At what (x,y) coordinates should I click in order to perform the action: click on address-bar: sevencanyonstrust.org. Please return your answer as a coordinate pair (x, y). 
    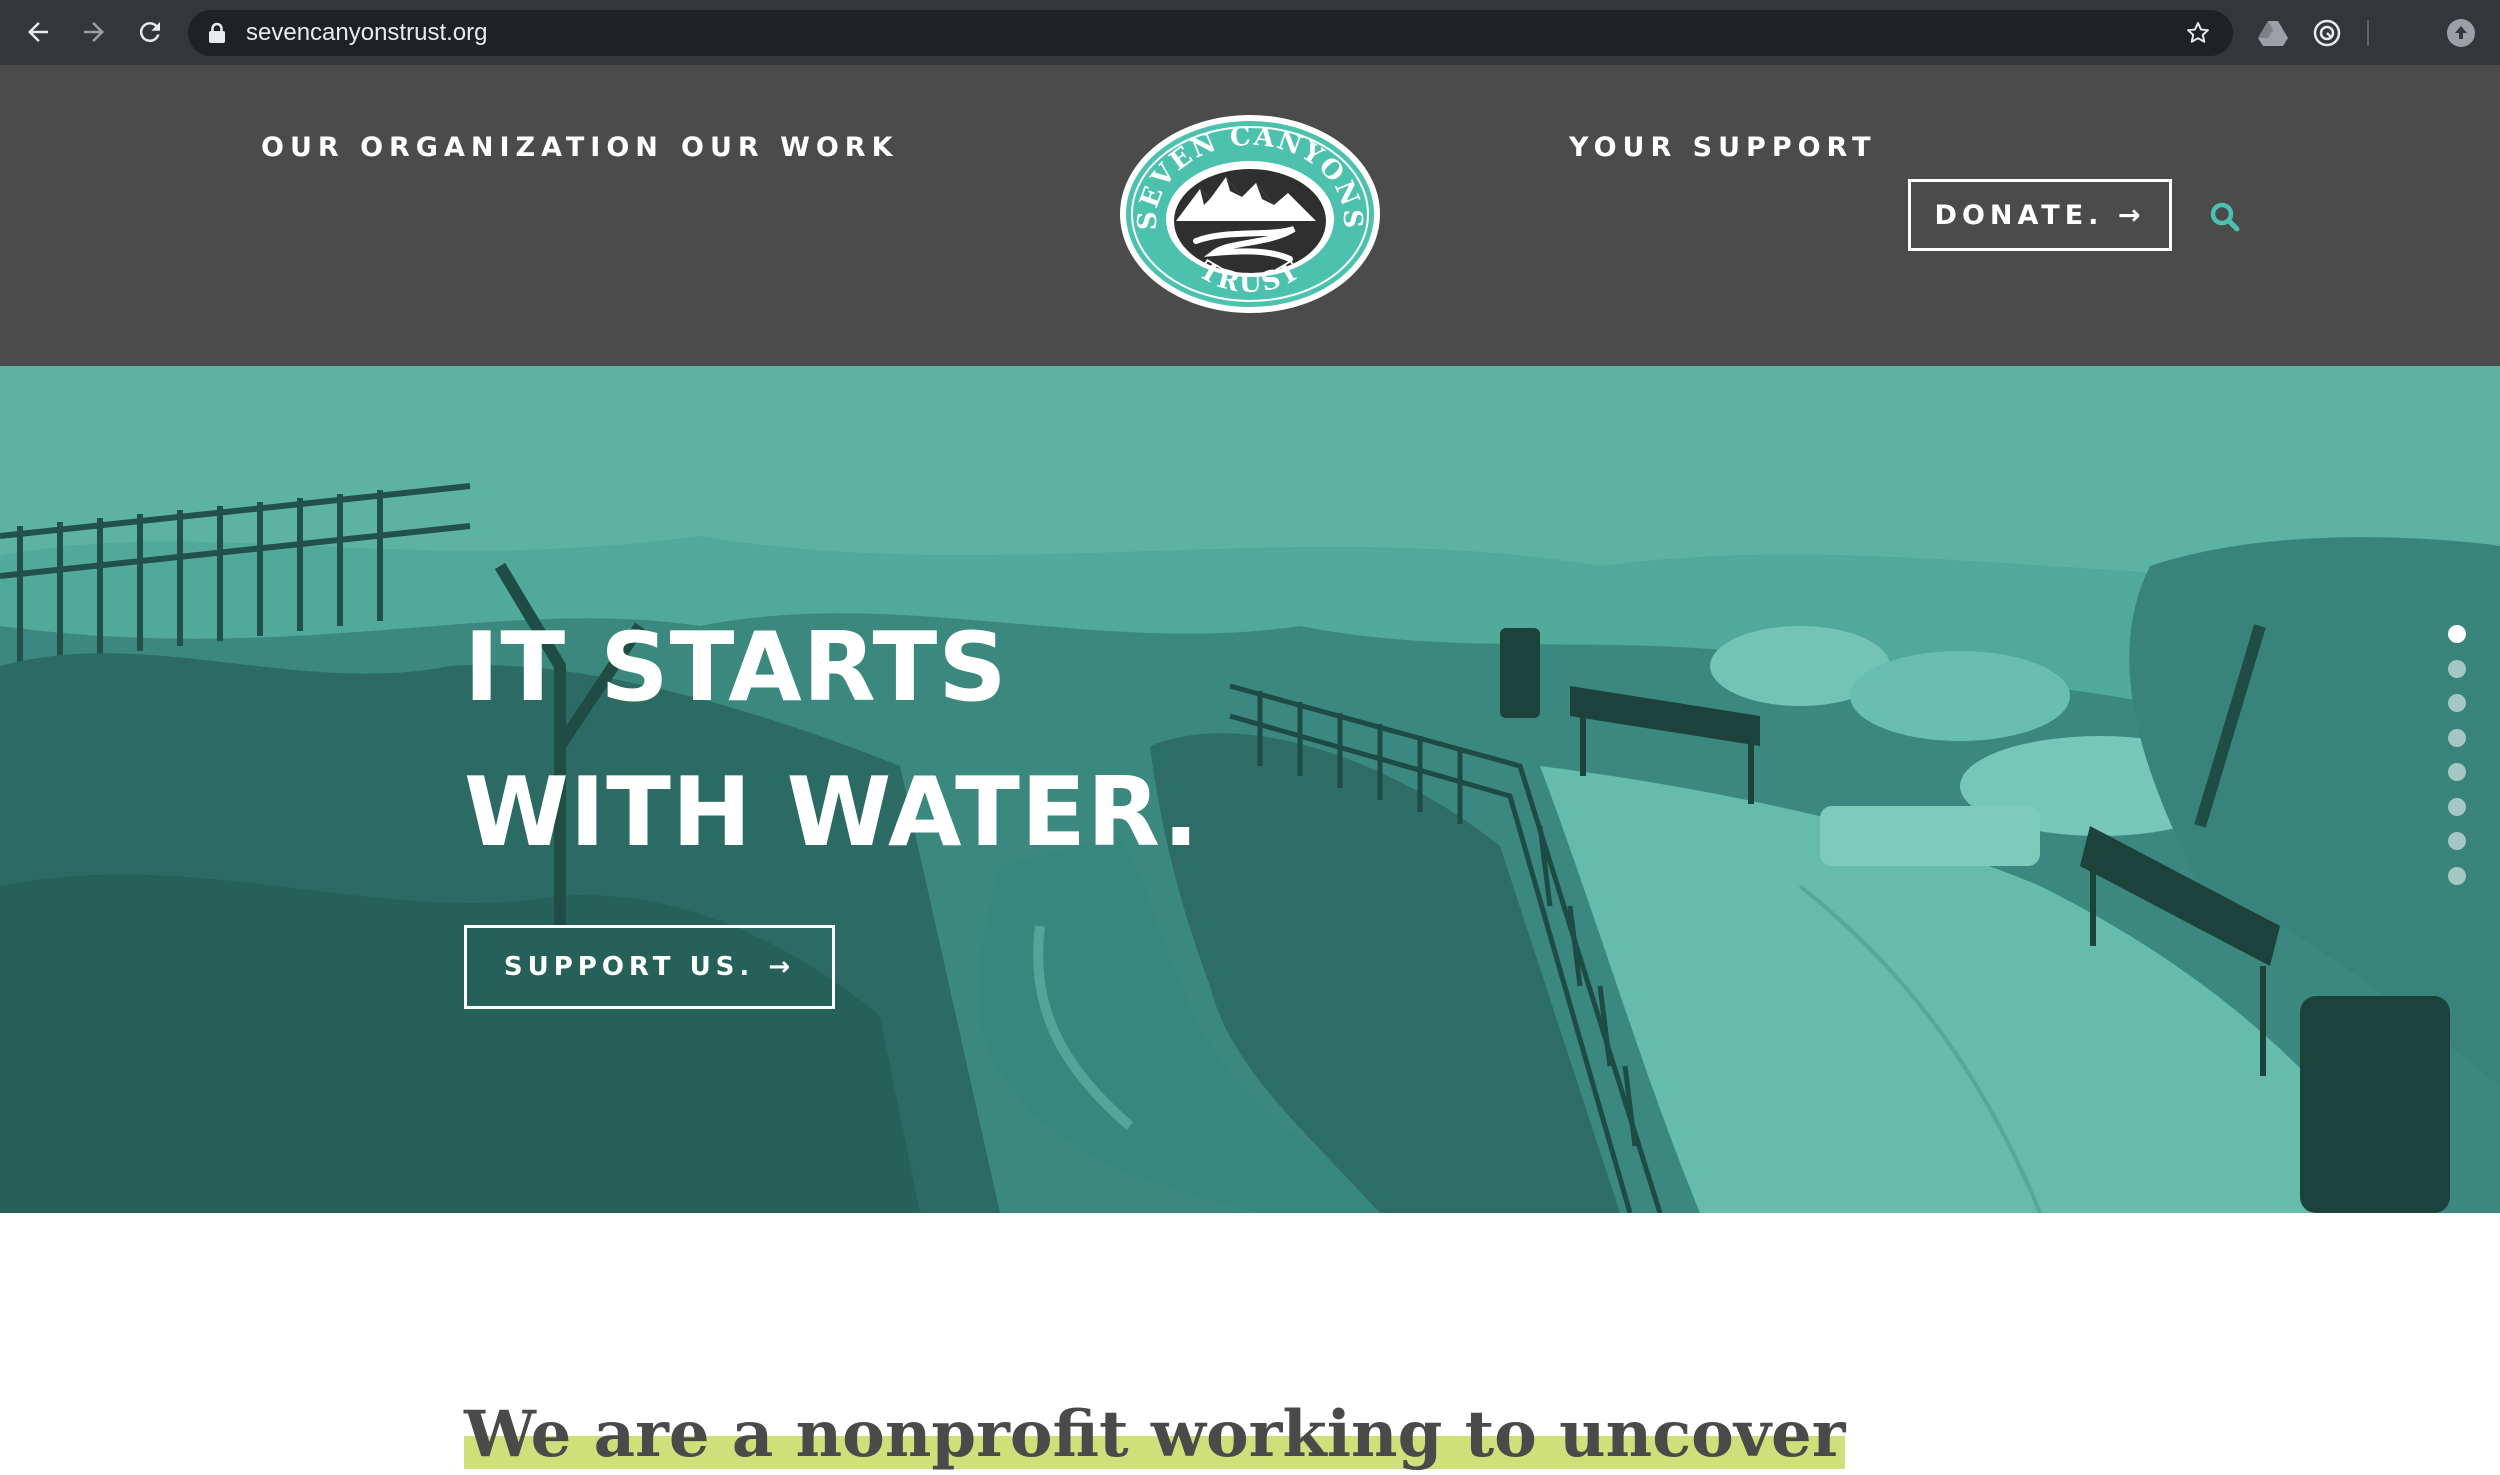
    Looking at the image, I should click on (1210, 33).